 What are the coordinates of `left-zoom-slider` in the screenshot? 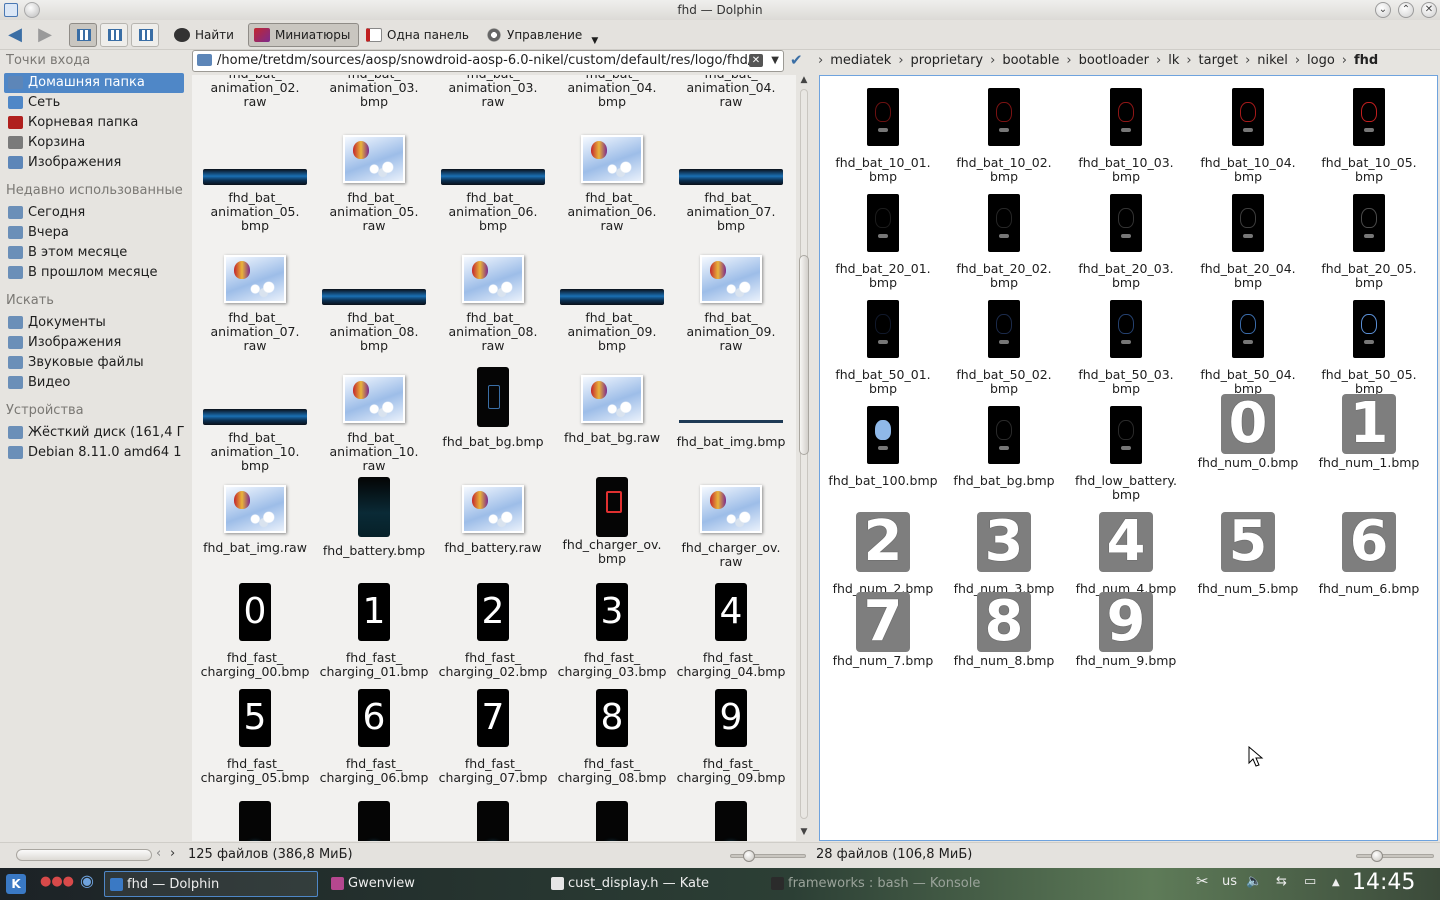 It's located at (768, 856).